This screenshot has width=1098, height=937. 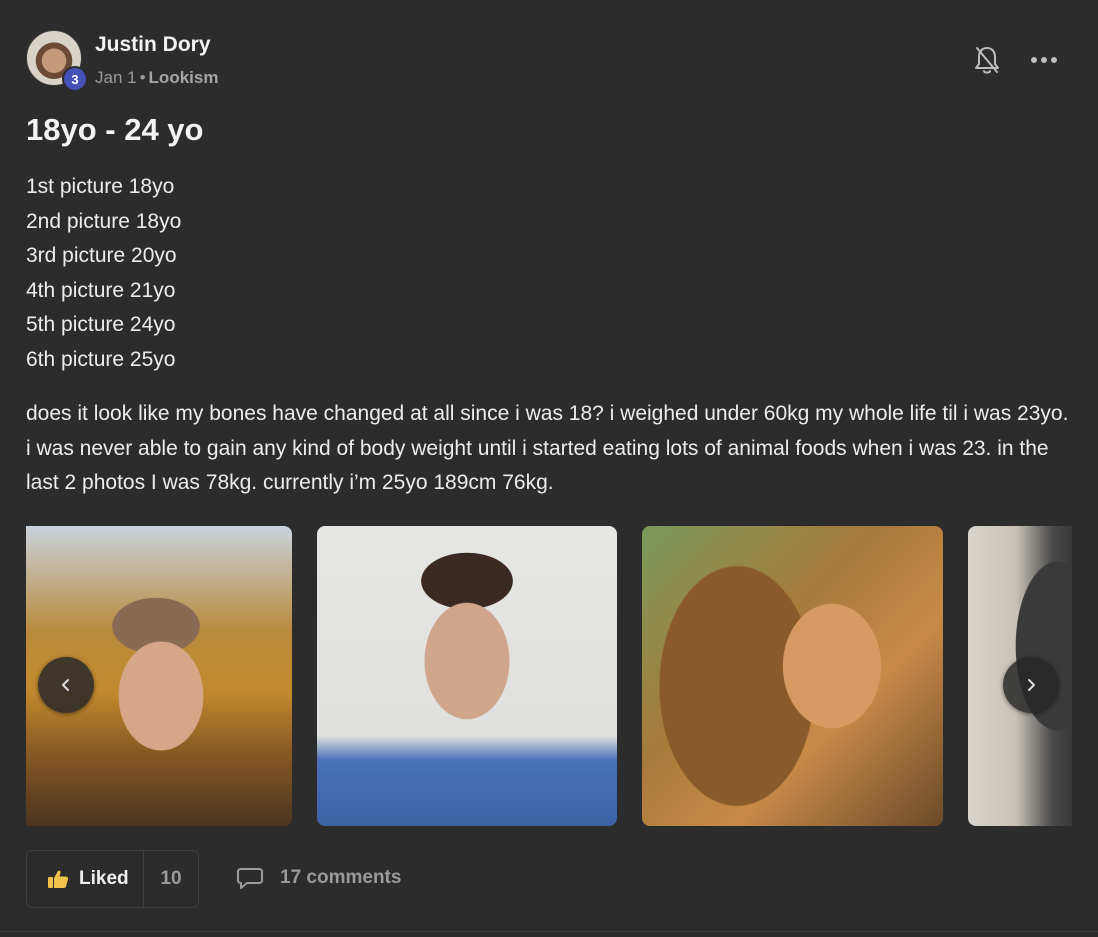 I want to click on post-title: 18yo - 24 yo, so click(x=115, y=129).